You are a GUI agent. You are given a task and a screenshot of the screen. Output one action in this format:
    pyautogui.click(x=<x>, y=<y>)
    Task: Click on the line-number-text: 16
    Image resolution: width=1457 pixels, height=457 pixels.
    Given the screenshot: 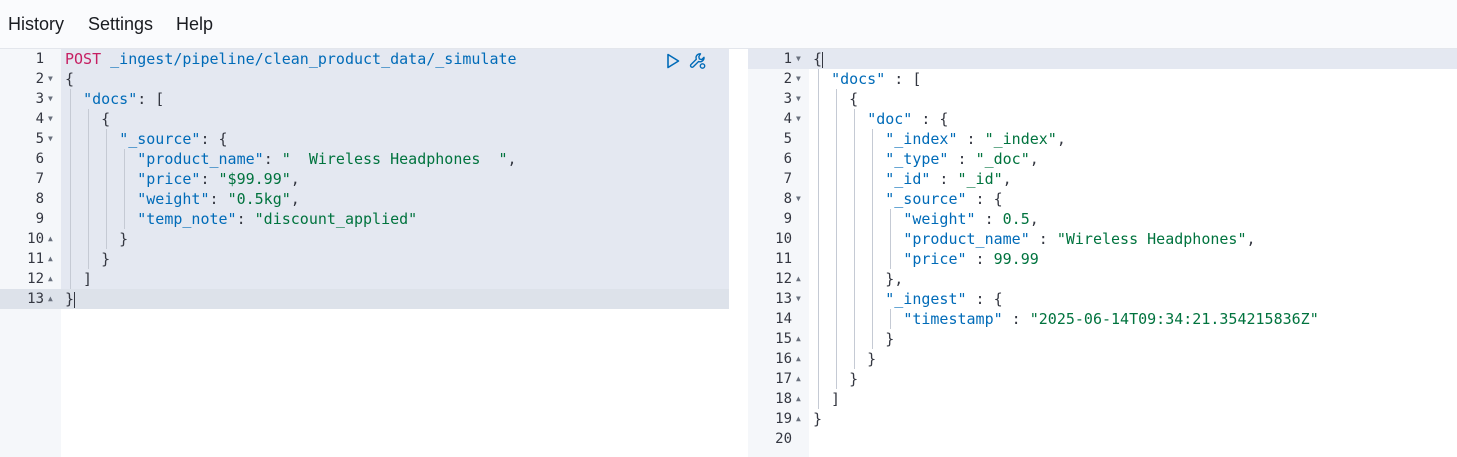 What is the action you would take?
    pyautogui.click(x=783, y=359)
    